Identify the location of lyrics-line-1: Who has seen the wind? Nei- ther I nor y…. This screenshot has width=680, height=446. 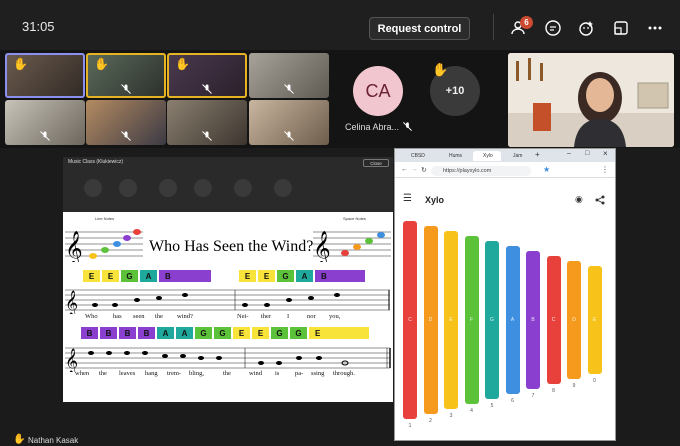
(235, 316).